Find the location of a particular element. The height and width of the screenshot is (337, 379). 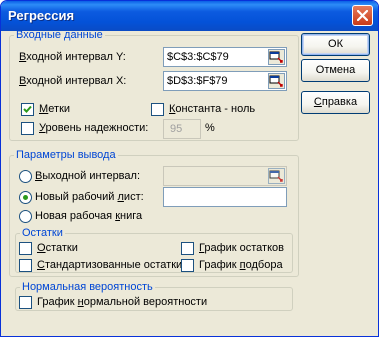

labels-checkbox is located at coordinates (27, 109).